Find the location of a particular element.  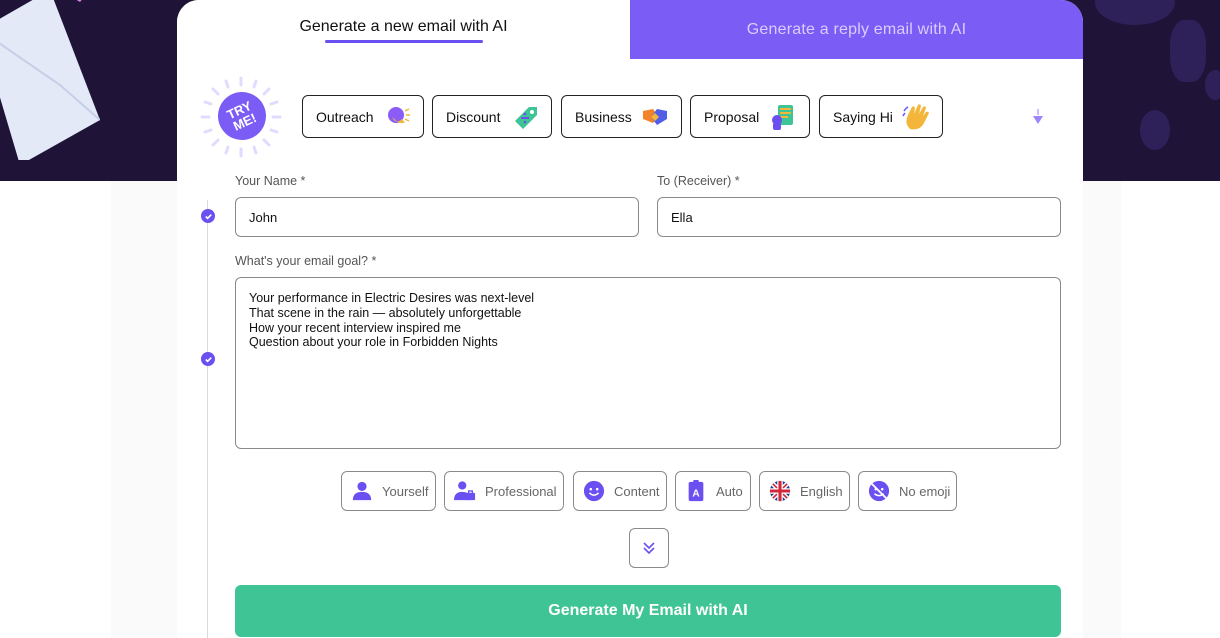

option-no-emoji: No emoji is located at coordinates (907, 491).